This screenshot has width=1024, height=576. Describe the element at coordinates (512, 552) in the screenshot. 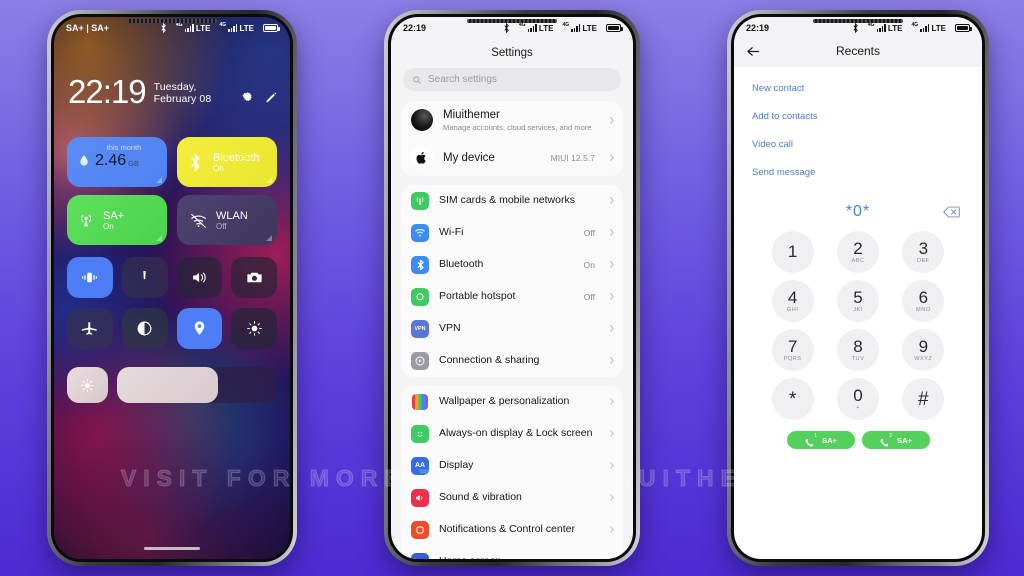

I see `settings-row-home-screen: Home screen` at that location.